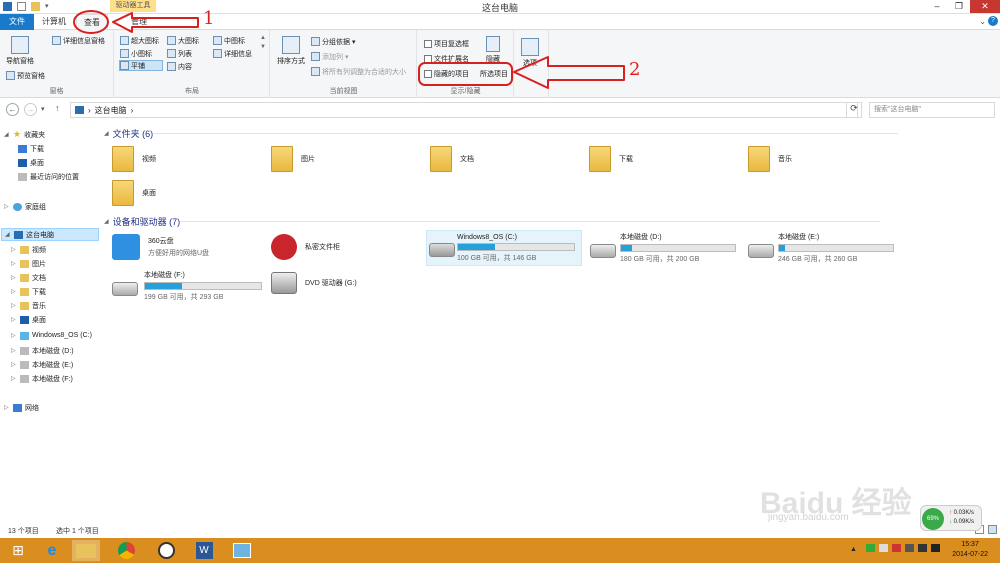 The image size is (1000, 563). What do you see at coordinates (501, 133) in the screenshot?
I see `folders-header: ◢ 文件夹 (6)` at bounding box center [501, 133].